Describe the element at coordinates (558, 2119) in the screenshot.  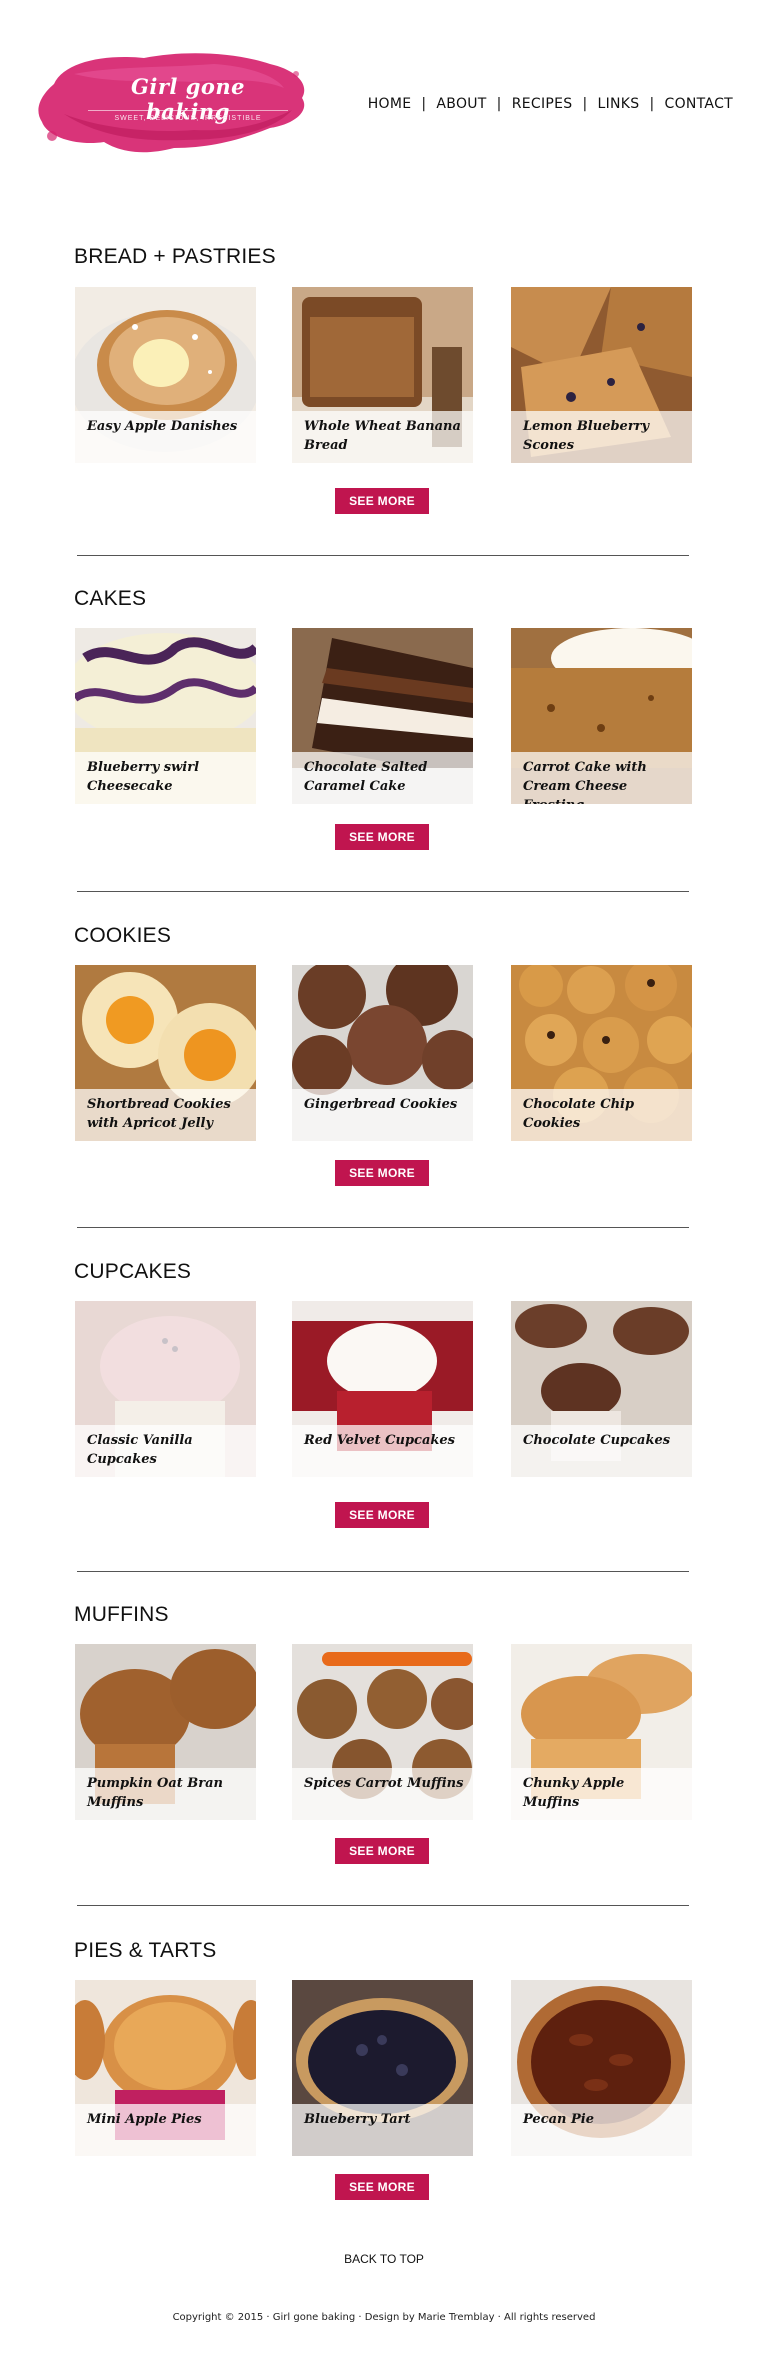
I see `card-title: Pecan Pie` at that location.